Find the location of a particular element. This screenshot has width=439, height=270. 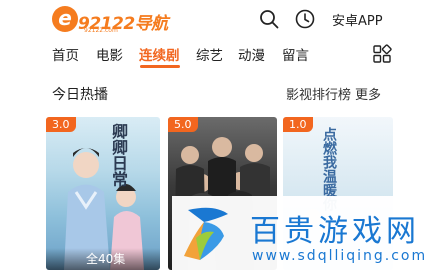

tab-movies: 电影 is located at coordinates (109, 54).